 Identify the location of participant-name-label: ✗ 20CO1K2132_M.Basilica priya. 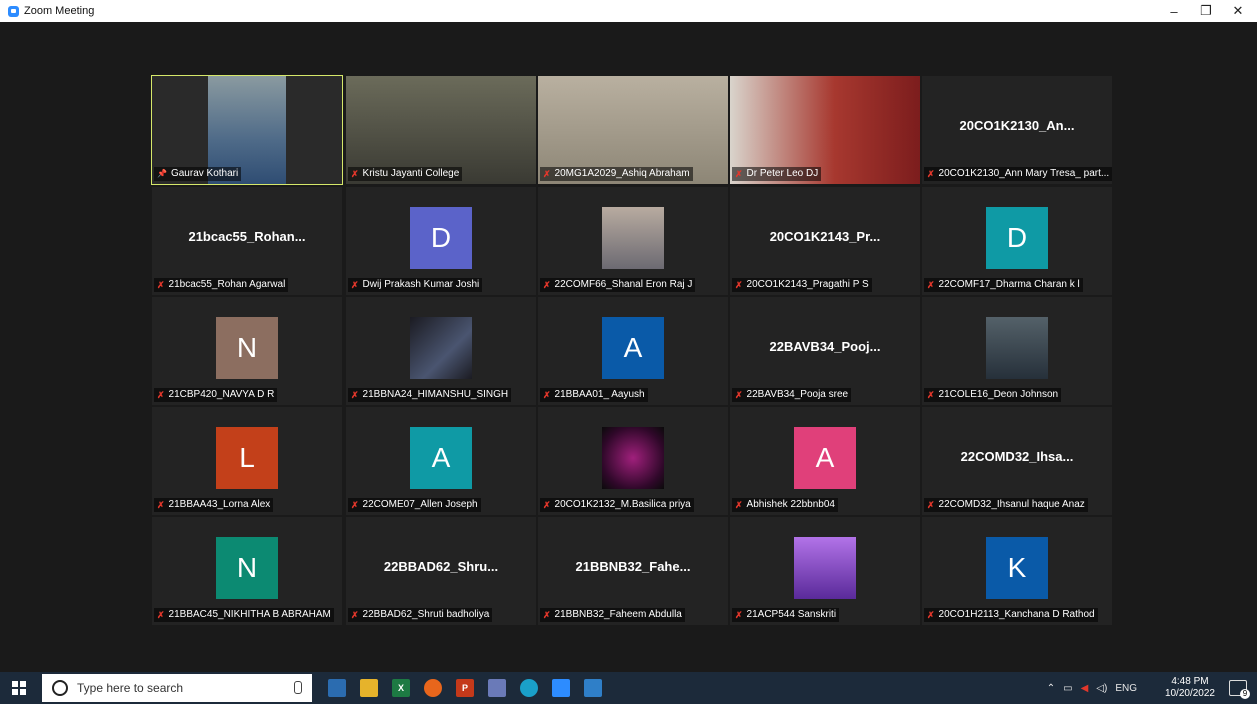
(617, 505).